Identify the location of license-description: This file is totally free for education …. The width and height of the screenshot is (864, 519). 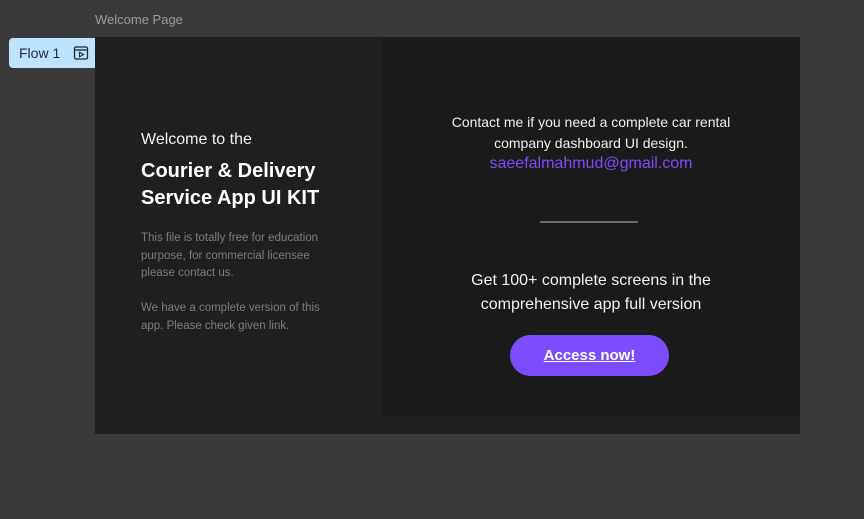
(246, 256).